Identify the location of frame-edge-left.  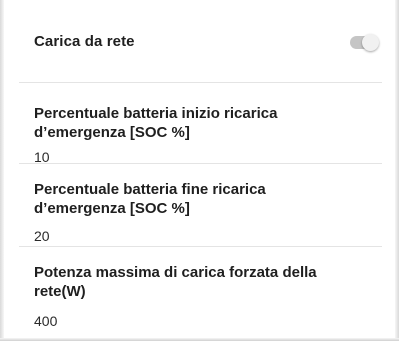
(2, 170).